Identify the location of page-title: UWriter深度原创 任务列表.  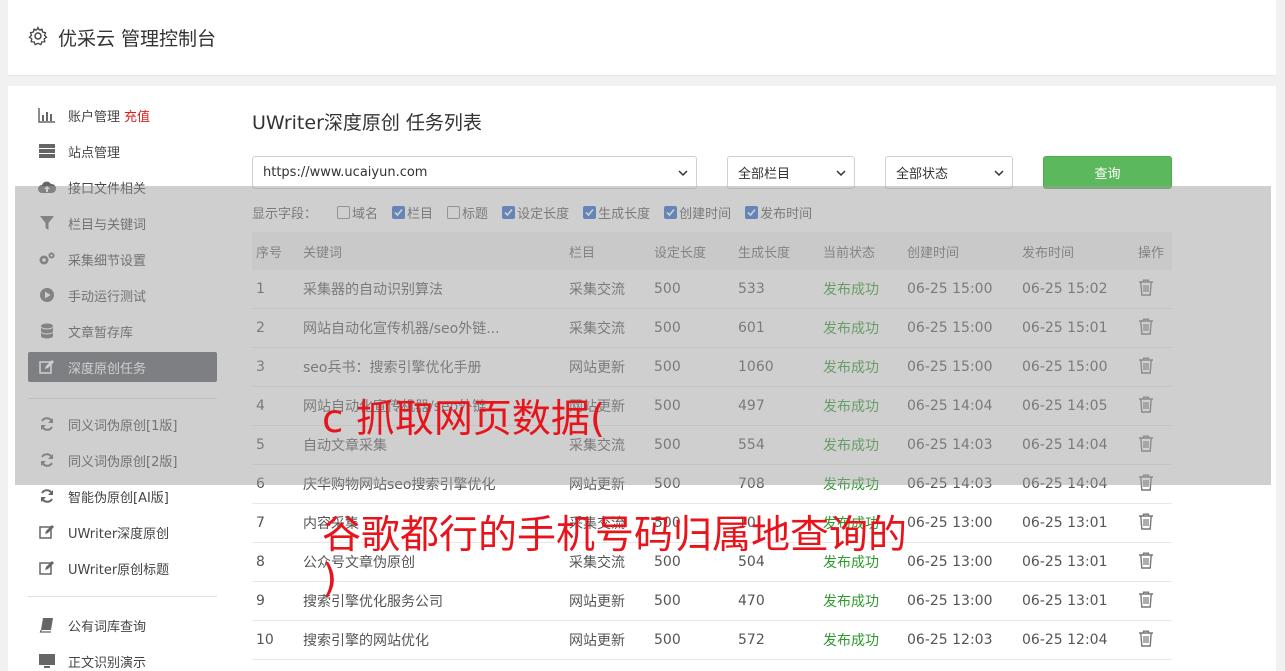
(367, 123).